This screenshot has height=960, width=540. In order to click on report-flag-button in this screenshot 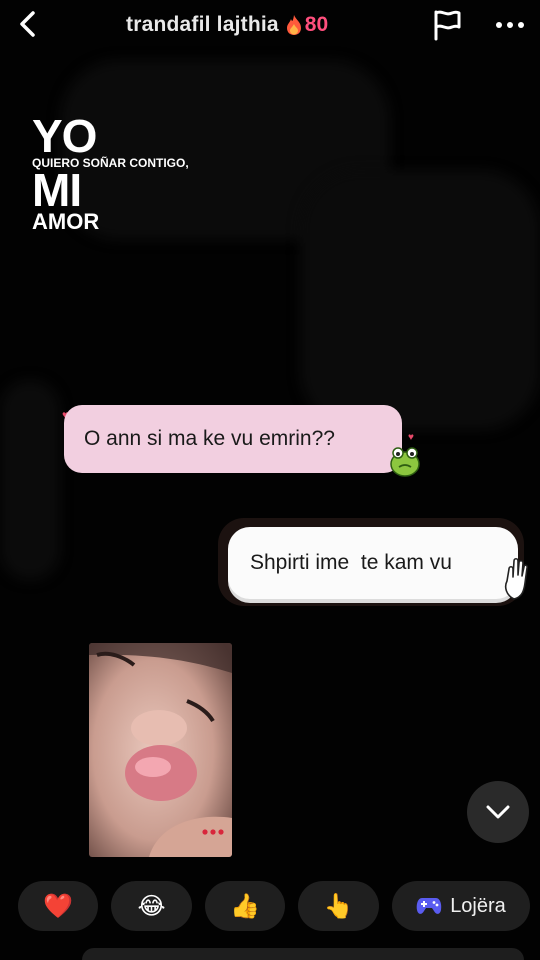, I will do `click(447, 25)`.